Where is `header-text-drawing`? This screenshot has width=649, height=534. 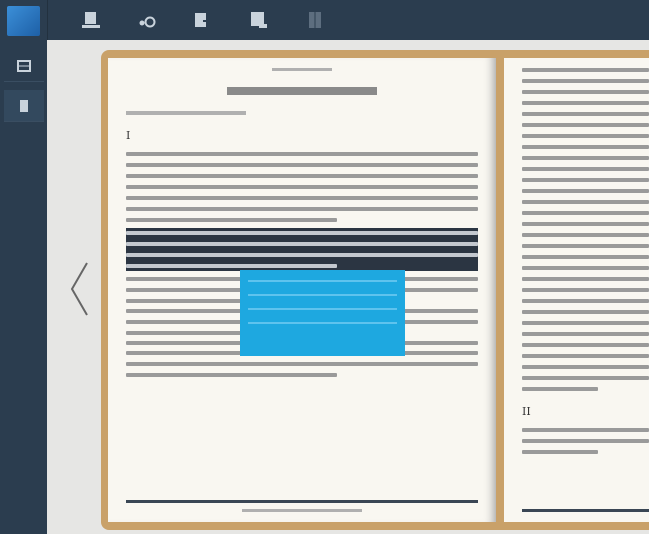
header-text-drawing is located at coordinates (302, 69).